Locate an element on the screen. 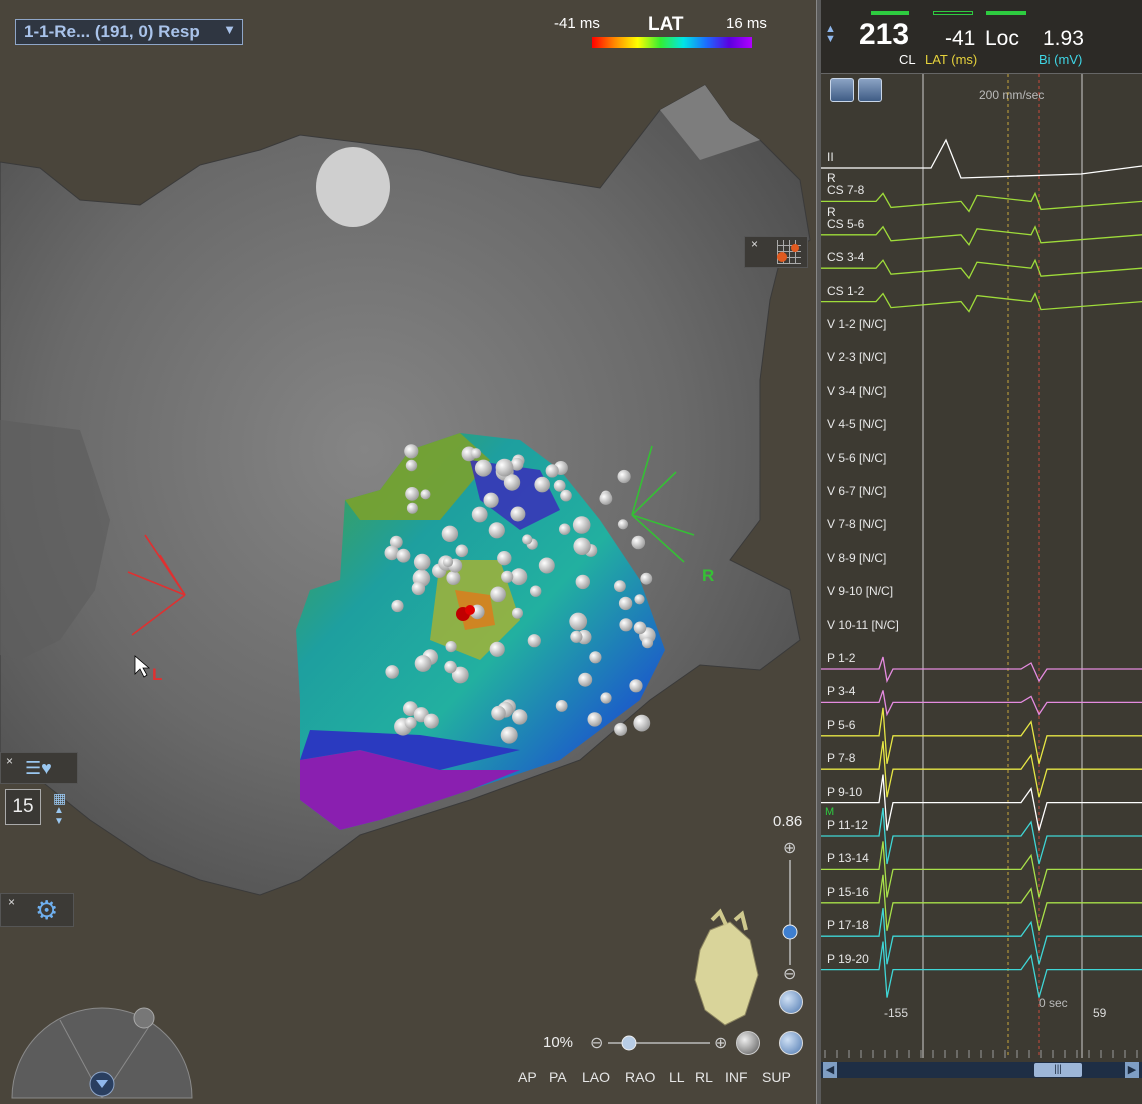 This screenshot has width=1142, height=1104. view-ap-button: AP is located at coordinates (527, 1077).